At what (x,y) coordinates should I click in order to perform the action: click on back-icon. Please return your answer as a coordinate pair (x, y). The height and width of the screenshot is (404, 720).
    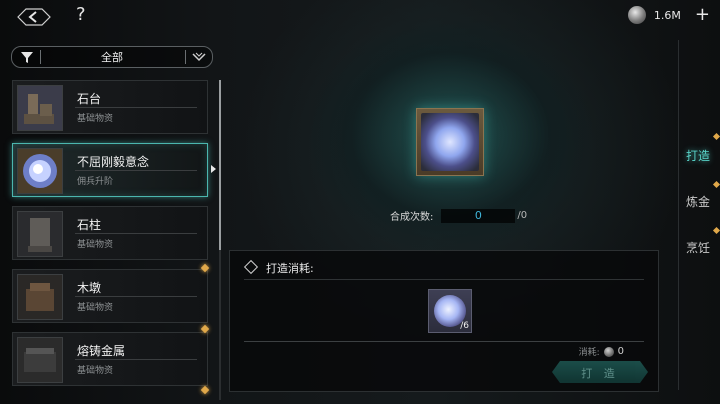
    Looking at the image, I should click on (34, 17).